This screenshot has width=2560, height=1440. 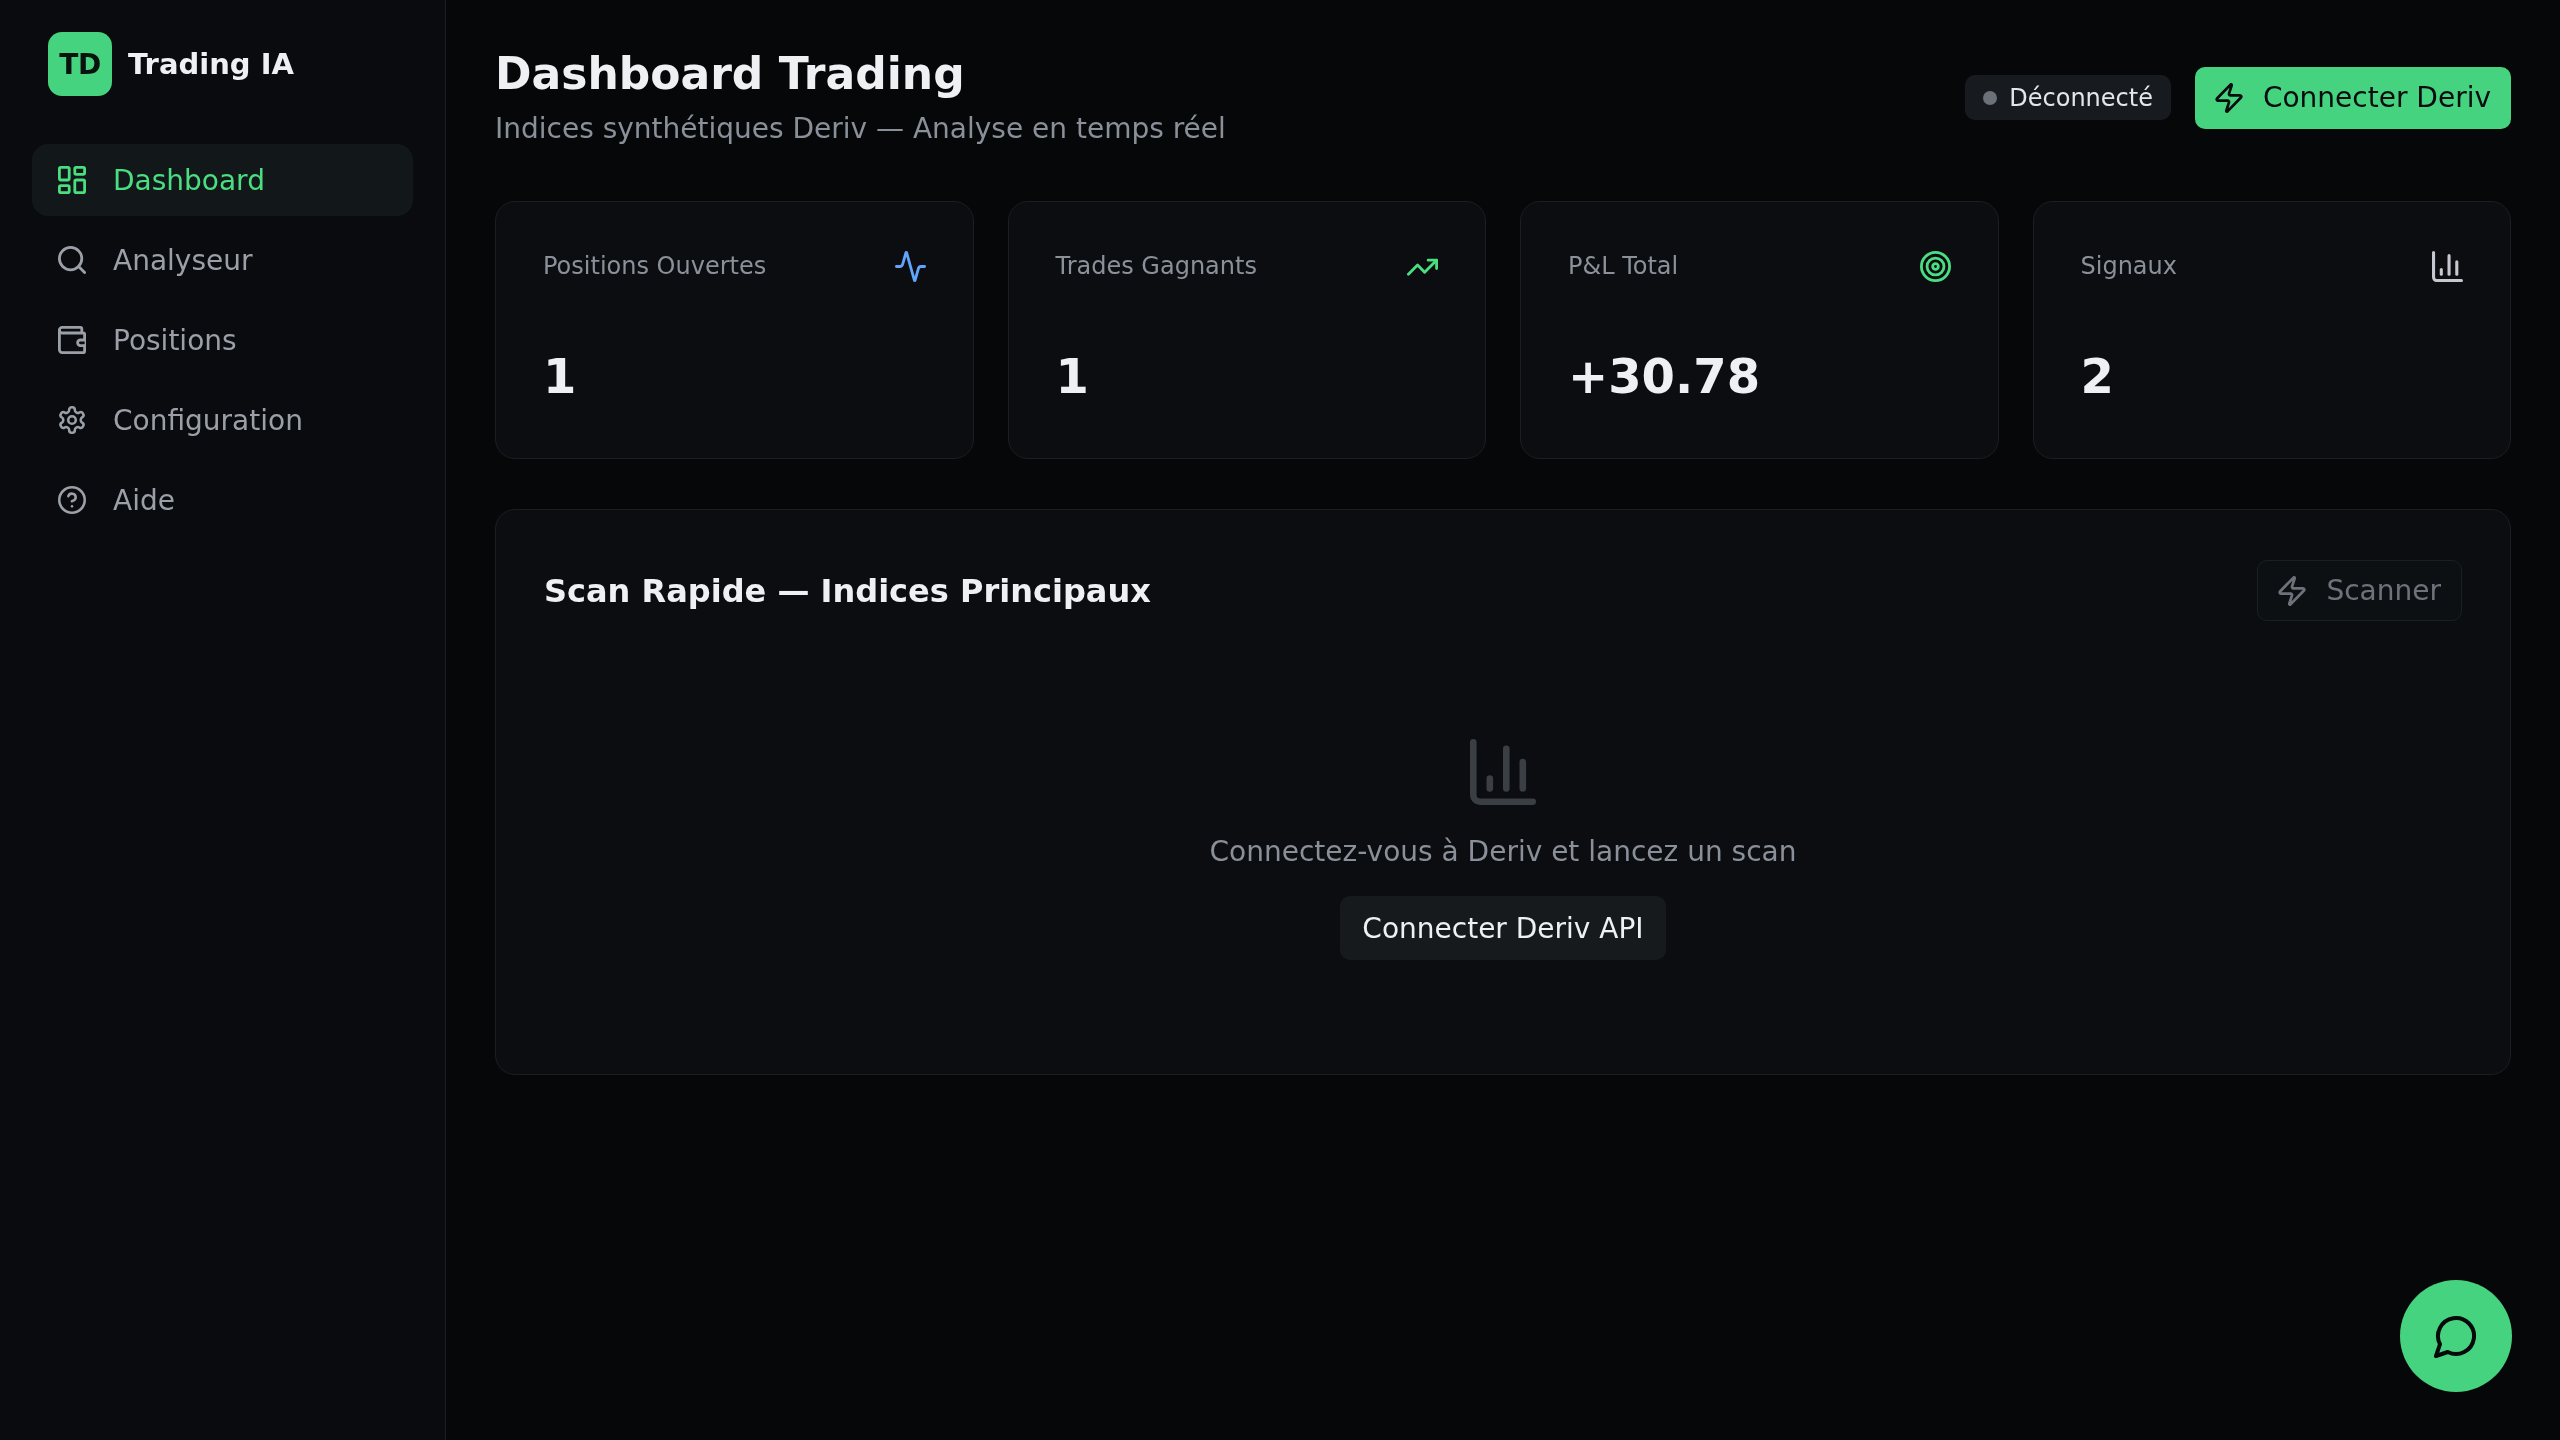 I want to click on status-text: Déconnecté, so click(x=2081, y=97).